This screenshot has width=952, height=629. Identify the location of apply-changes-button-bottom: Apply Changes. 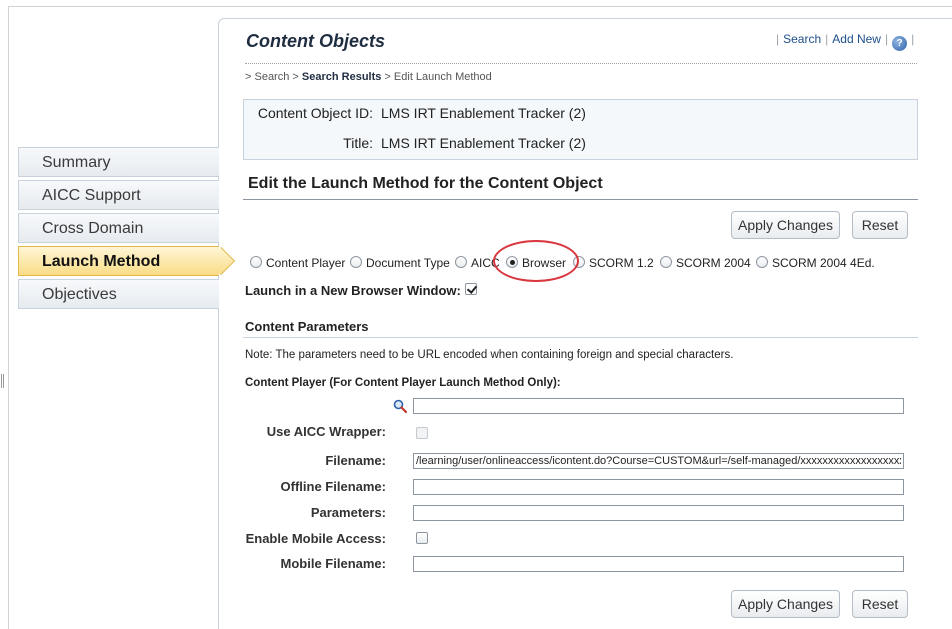
(785, 604).